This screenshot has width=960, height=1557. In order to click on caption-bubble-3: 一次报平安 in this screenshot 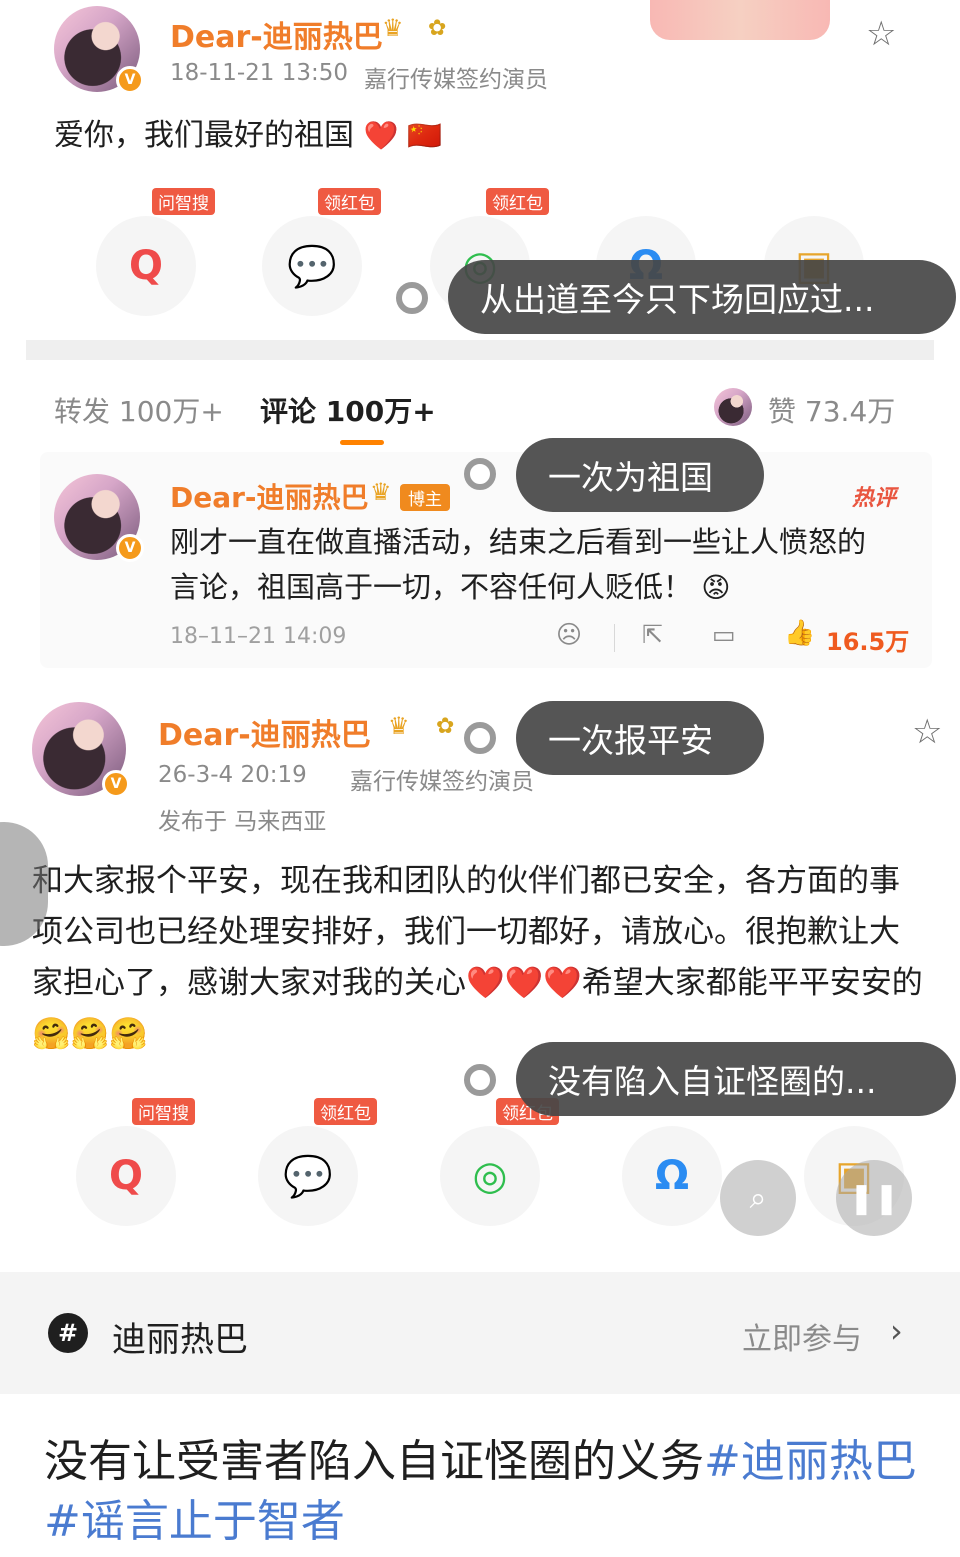, I will do `click(640, 738)`.